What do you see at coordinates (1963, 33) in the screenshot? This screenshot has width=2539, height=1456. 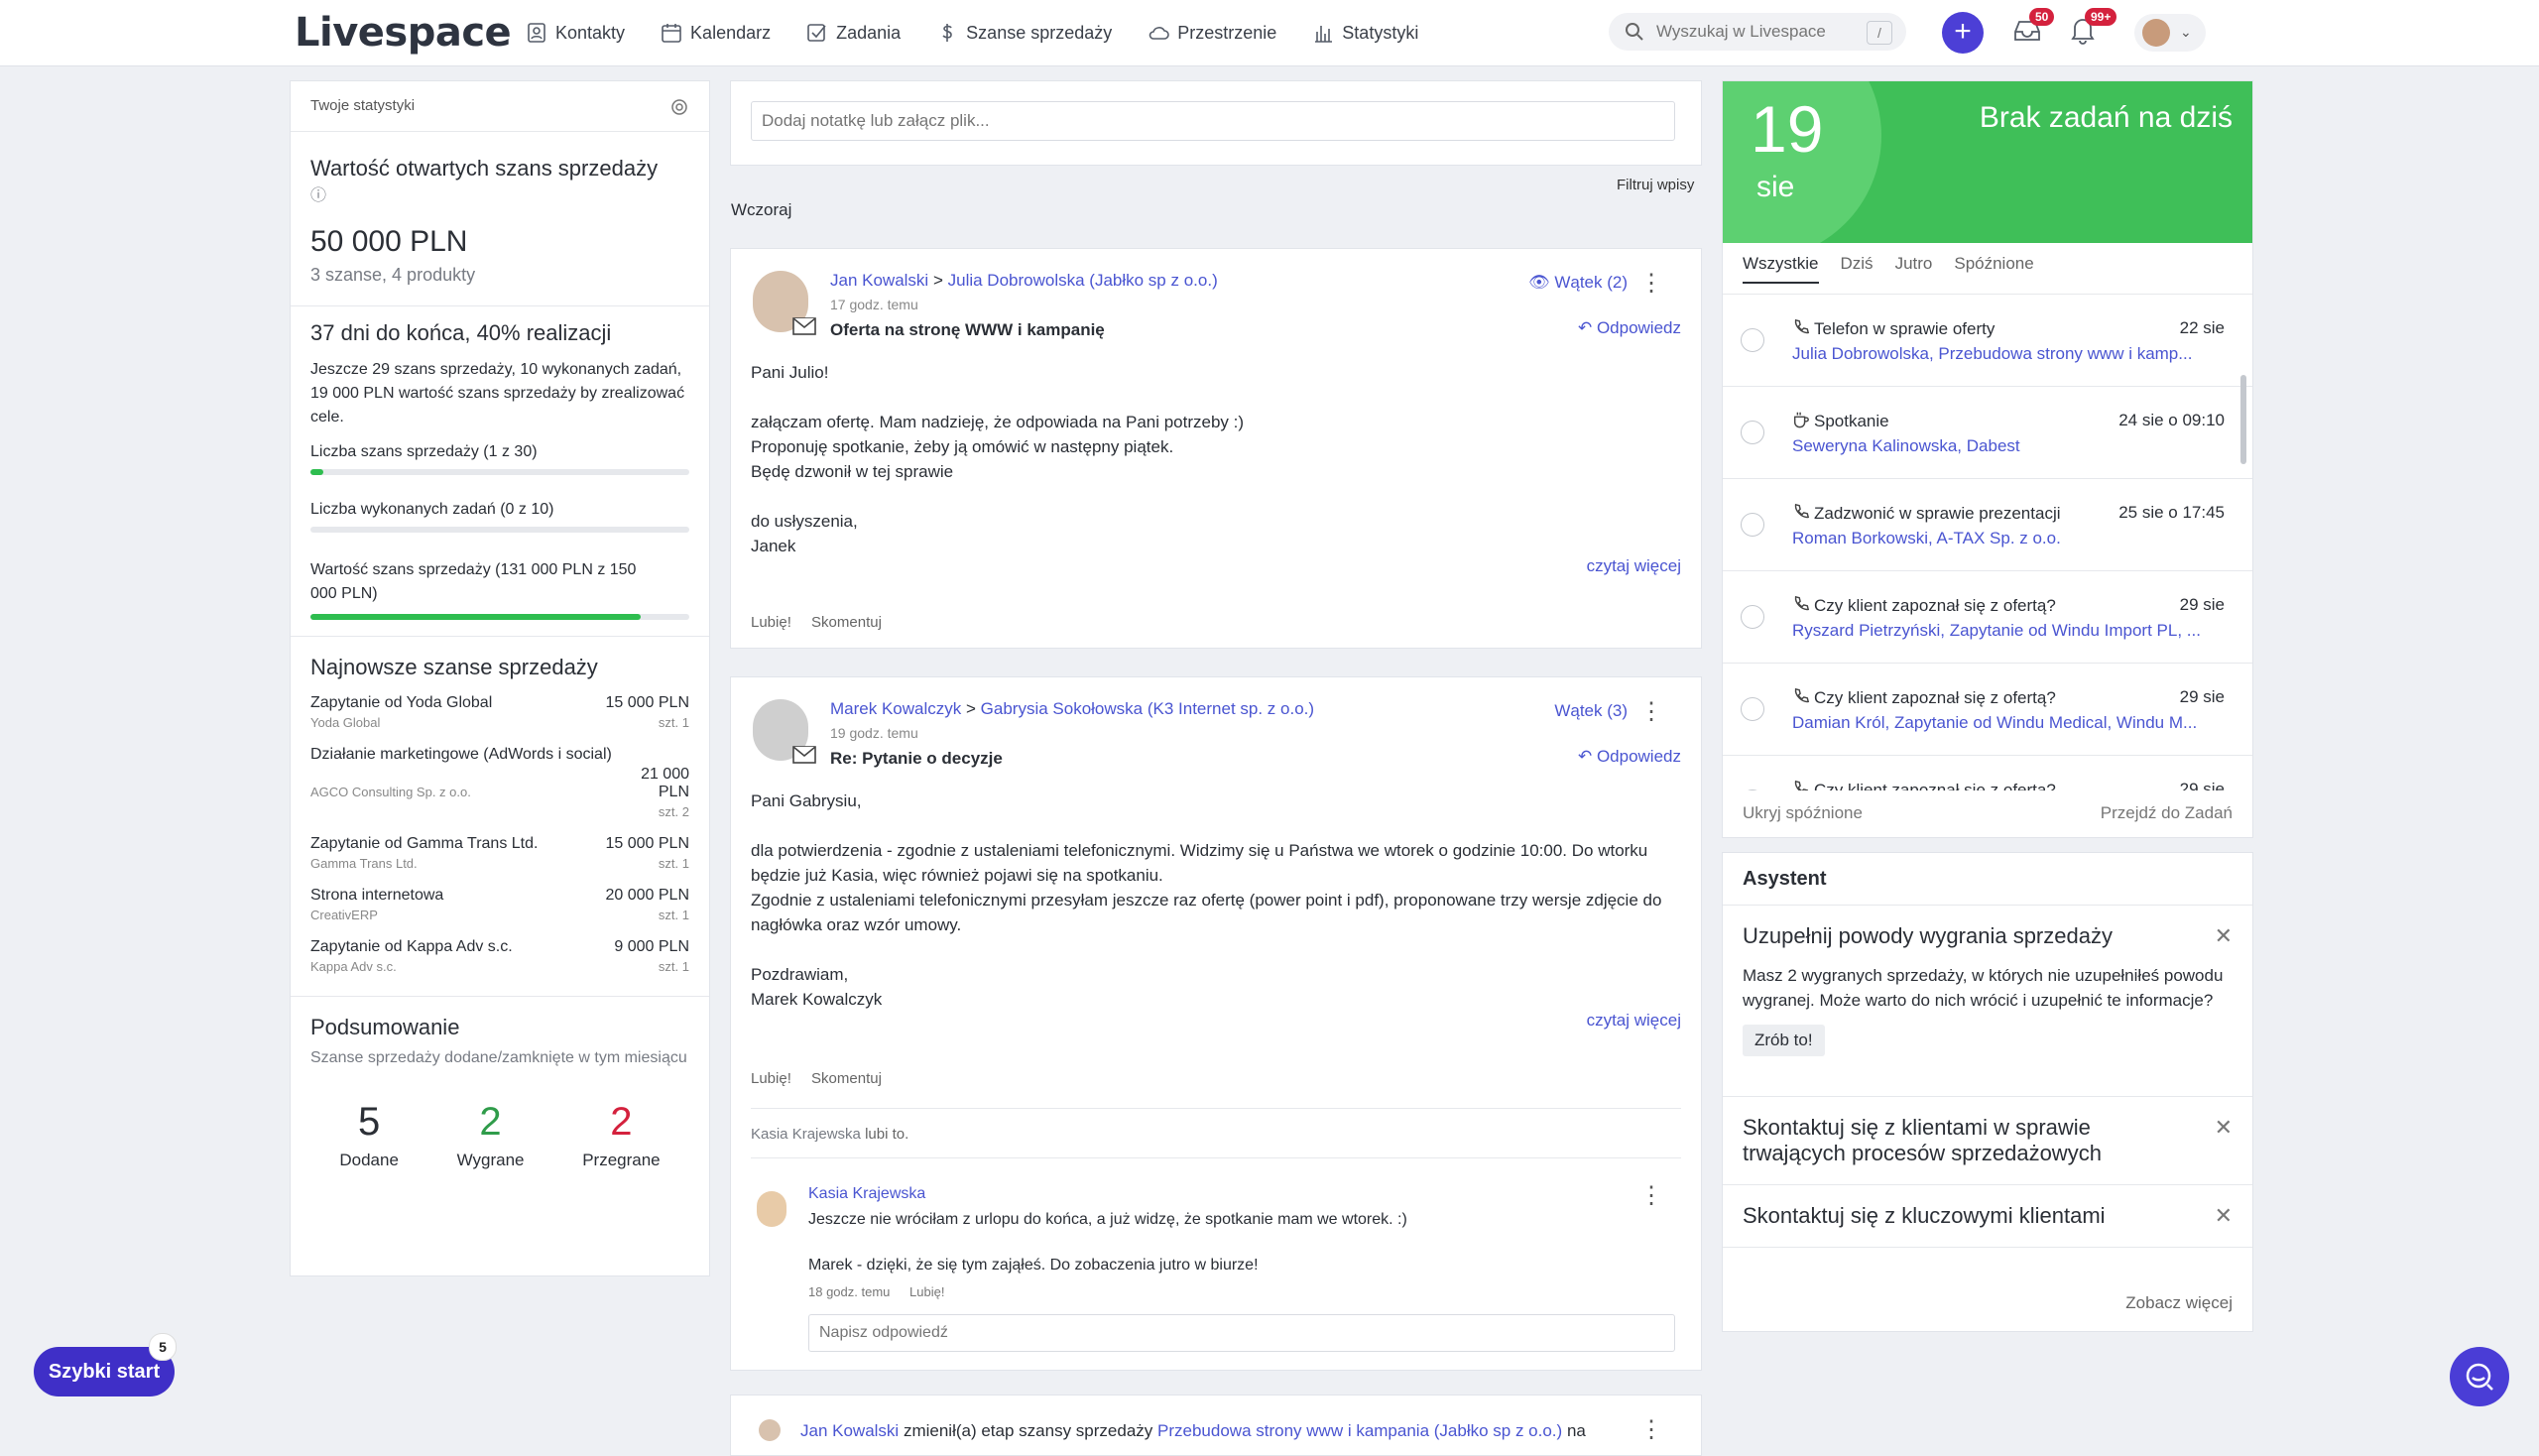 I see `add-button: +` at bounding box center [1963, 33].